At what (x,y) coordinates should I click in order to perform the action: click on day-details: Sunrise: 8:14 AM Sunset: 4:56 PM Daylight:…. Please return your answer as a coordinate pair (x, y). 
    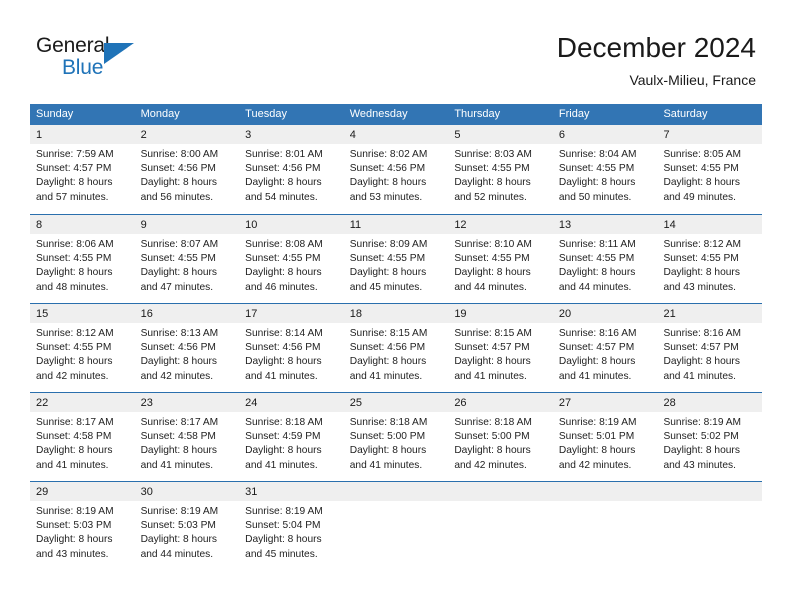
    Looking at the image, I should click on (291, 353).